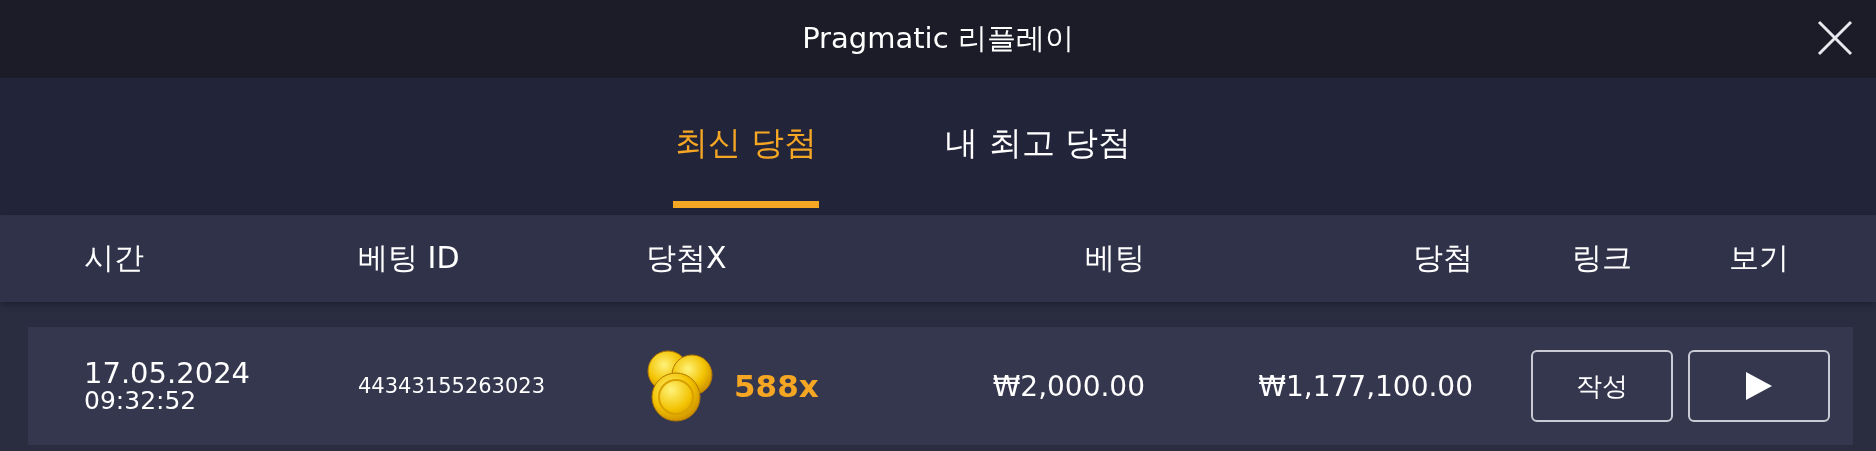 Image resolution: width=1876 pixels, height=451 pixels. What do you see at coordinates (938, 38) in the screenshot?
I see `window-title: Pragmatic 리플레이` at bounding box center [938, 38].